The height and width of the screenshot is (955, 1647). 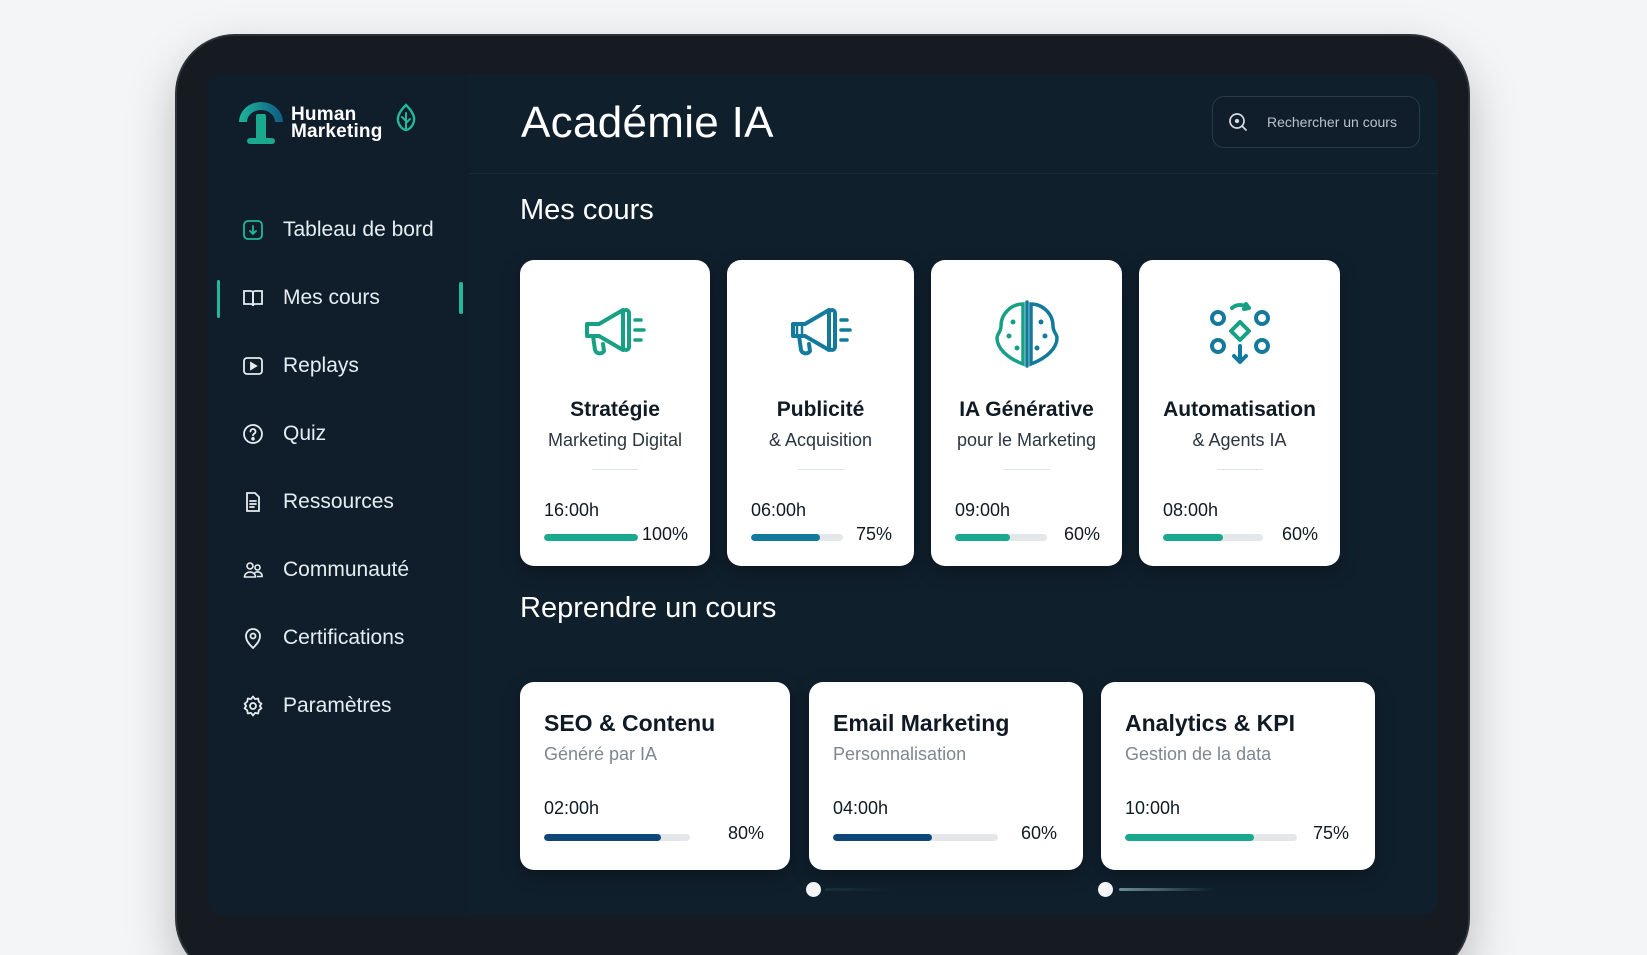 I want to click on resume-duration: 02:00h, so click(x=572, y=808).